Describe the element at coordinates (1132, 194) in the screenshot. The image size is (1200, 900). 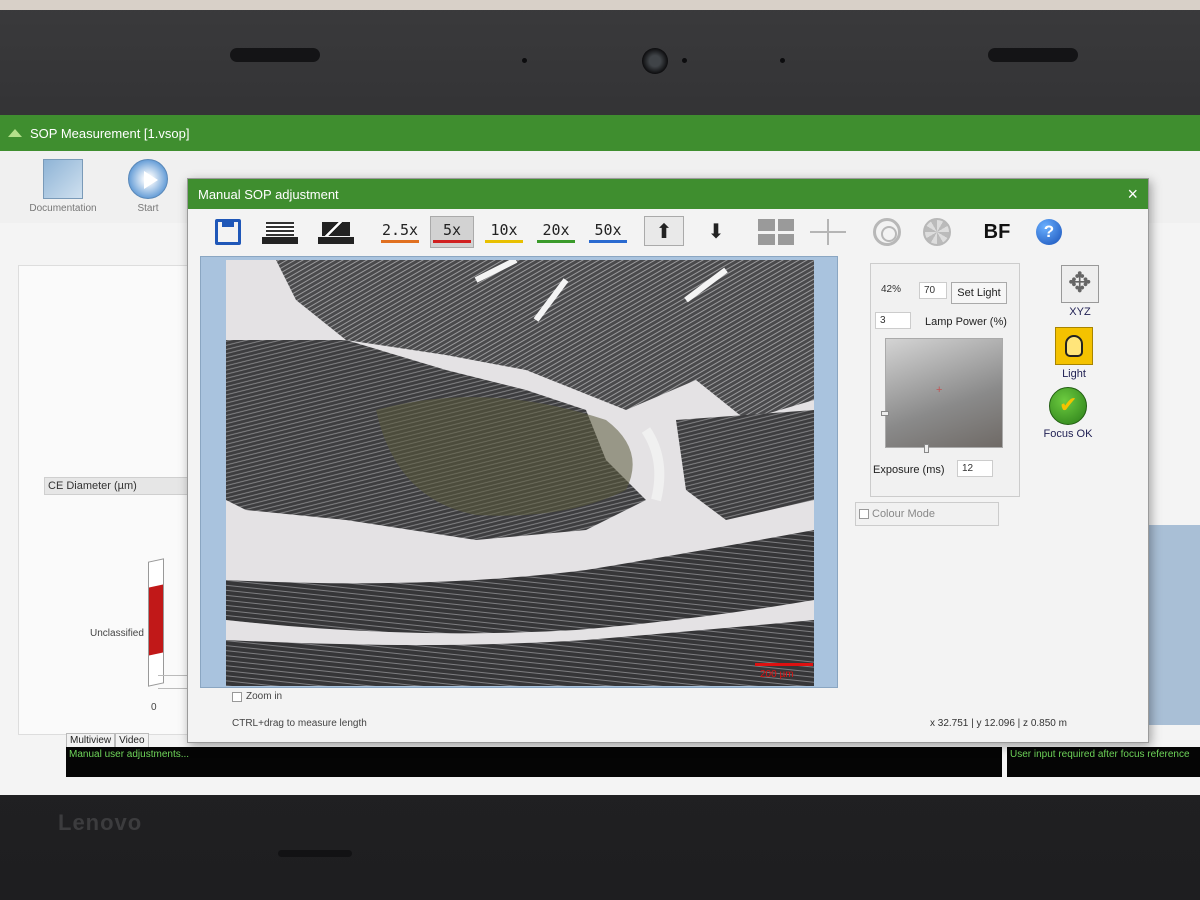
I see `close-button: ×` at that location.